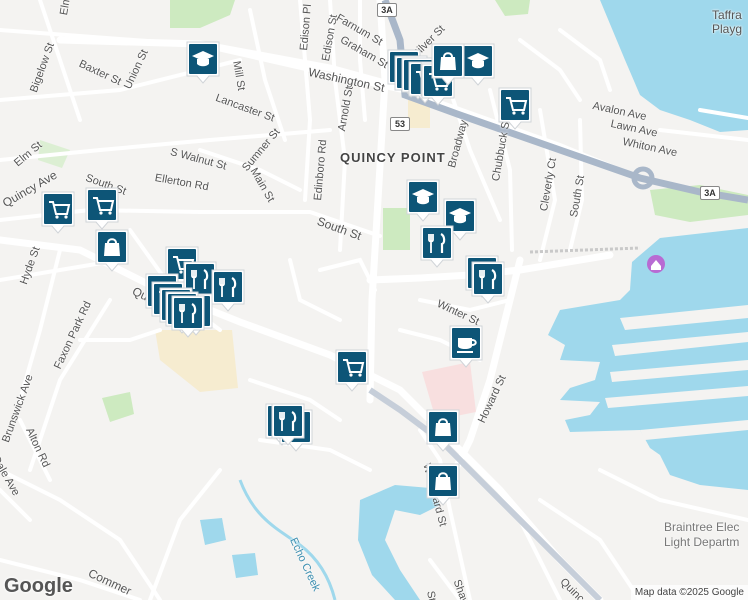 This screenshot has width=748, height=600. I want to click on place-label: Taffra, so click(727, 15).